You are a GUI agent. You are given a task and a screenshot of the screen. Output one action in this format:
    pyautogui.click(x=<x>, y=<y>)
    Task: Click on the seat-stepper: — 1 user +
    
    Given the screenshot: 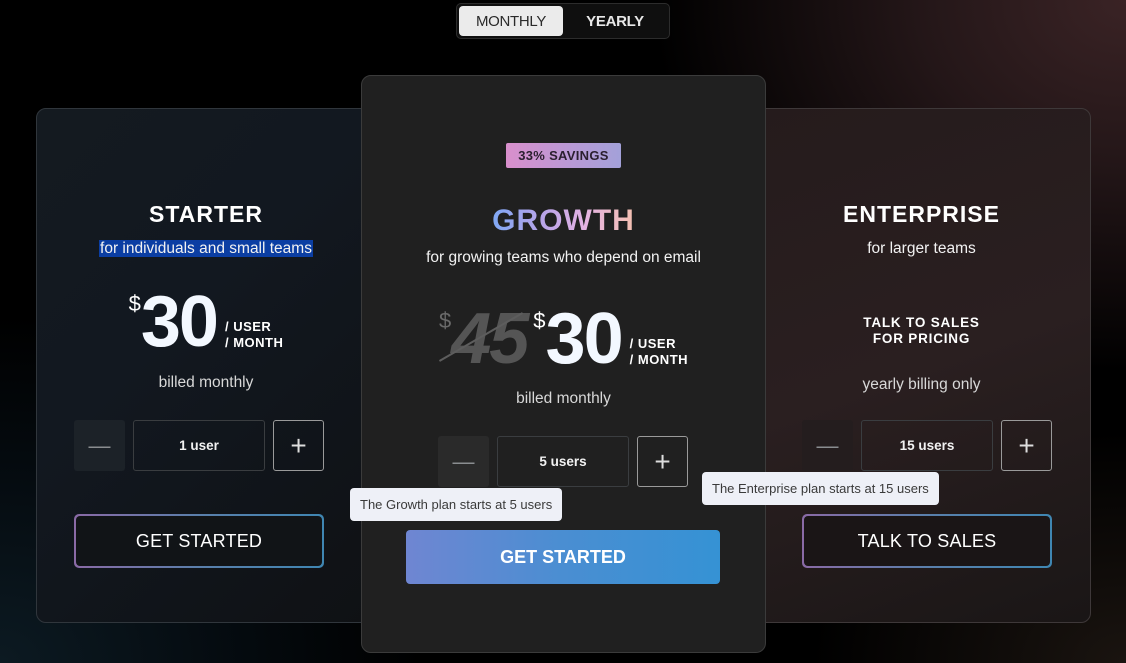 What is the action you would take?
    pyautogui.click(x=199, y=445)
    